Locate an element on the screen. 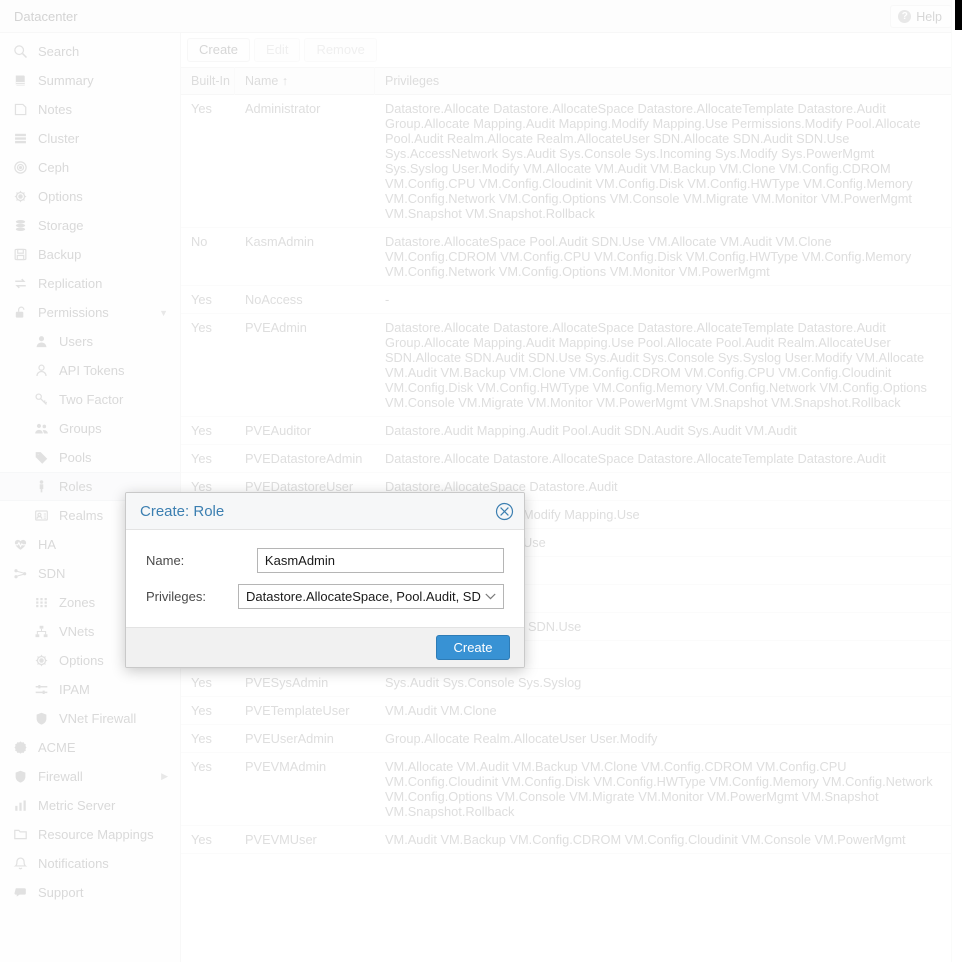  right-scroll-gutter is located at coordinates (956, 481).